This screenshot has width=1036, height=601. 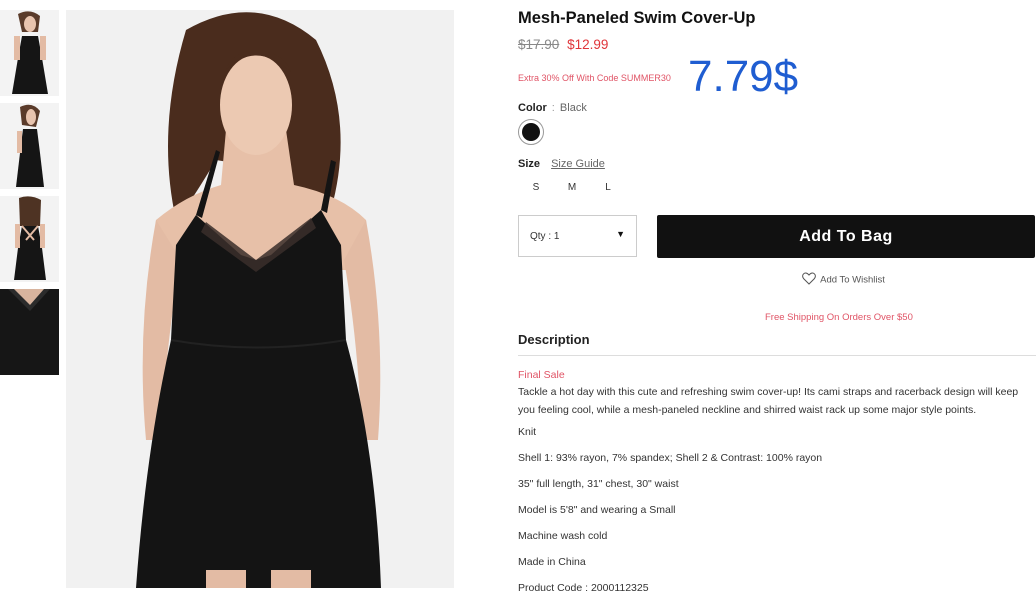 I want to click on heart-icon, so click(x=809, y=280).